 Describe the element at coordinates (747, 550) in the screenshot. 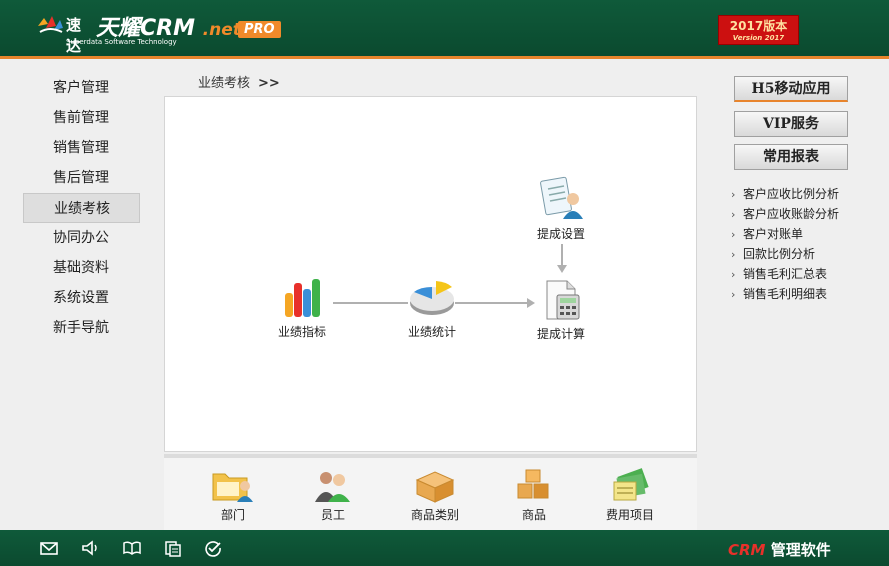

I see `footer-brand-crm: CRM` at that location.